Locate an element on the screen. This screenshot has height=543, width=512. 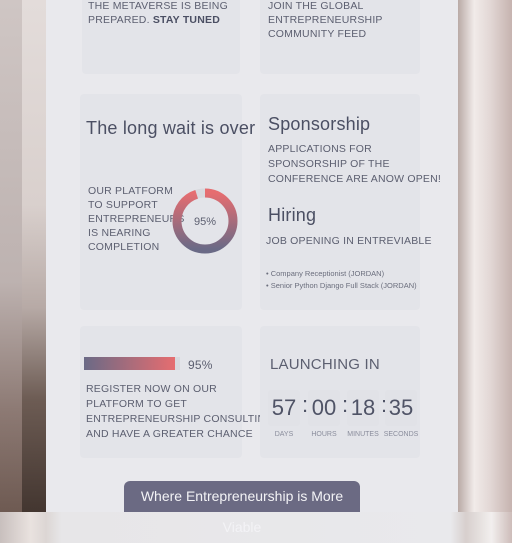
community-line2: ENTREPRENEURSHIP is located at coordinates (325, 20).